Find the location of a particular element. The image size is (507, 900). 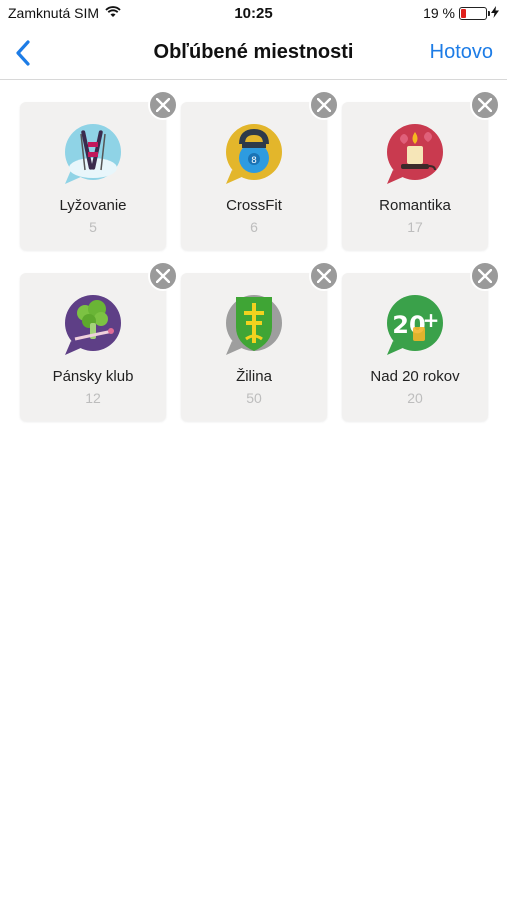

room-count: 20 is located at coordinates (415, 398).